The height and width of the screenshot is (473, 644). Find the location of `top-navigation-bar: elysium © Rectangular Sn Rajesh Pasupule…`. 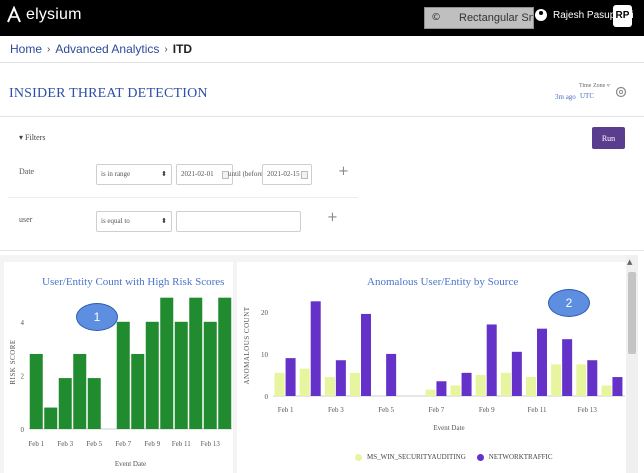

top-navigation-bar: elysium © Rectangular Sn Rajesh Pasupule… is located at coordinates (322, 18).